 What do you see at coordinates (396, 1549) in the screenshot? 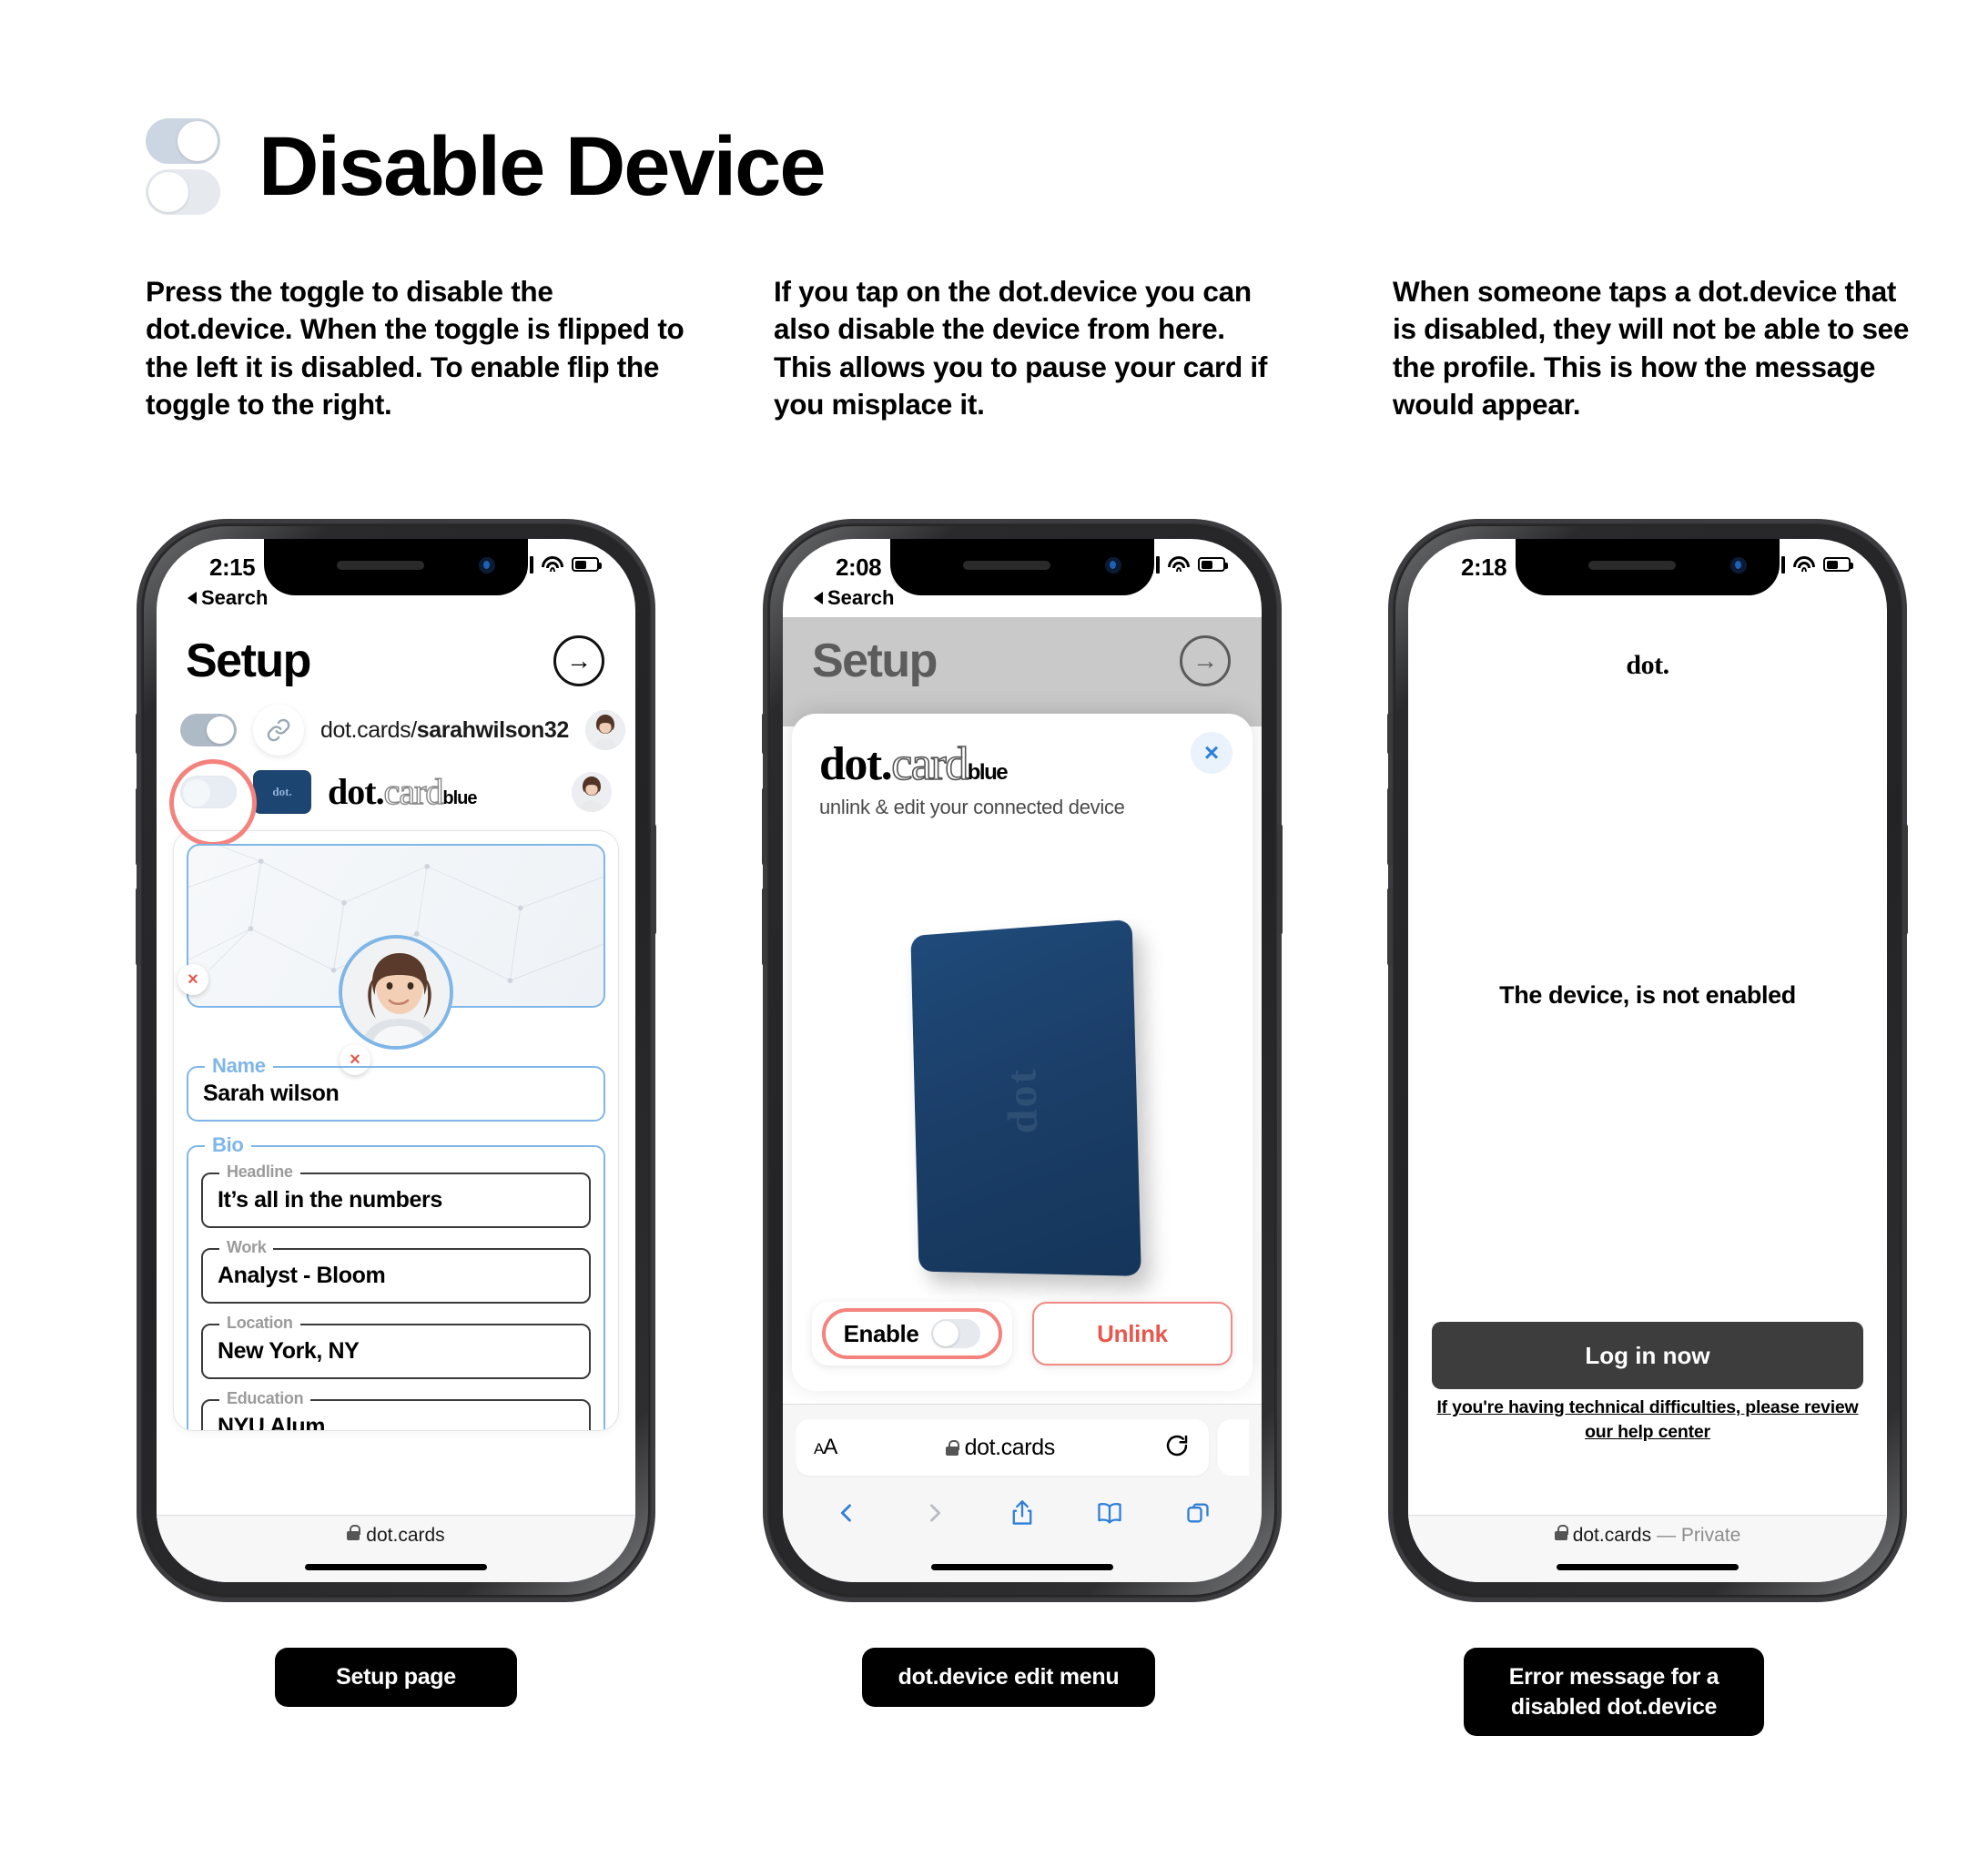
I see `safari-url-mini: dot.cards` at bounding box center [396, 1549].